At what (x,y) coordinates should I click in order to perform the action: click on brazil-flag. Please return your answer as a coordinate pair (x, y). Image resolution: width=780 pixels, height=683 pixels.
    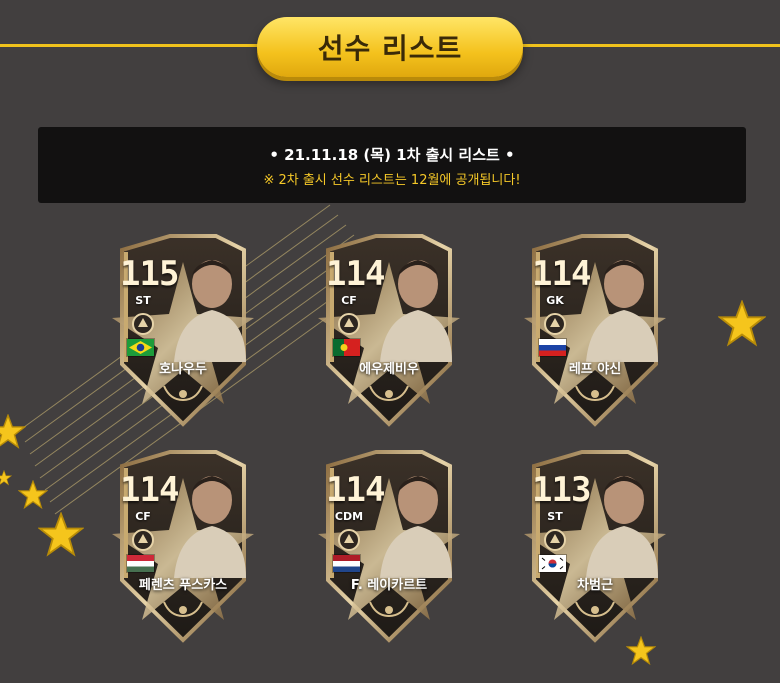
    Looking at the image, I should click on (140, 347).